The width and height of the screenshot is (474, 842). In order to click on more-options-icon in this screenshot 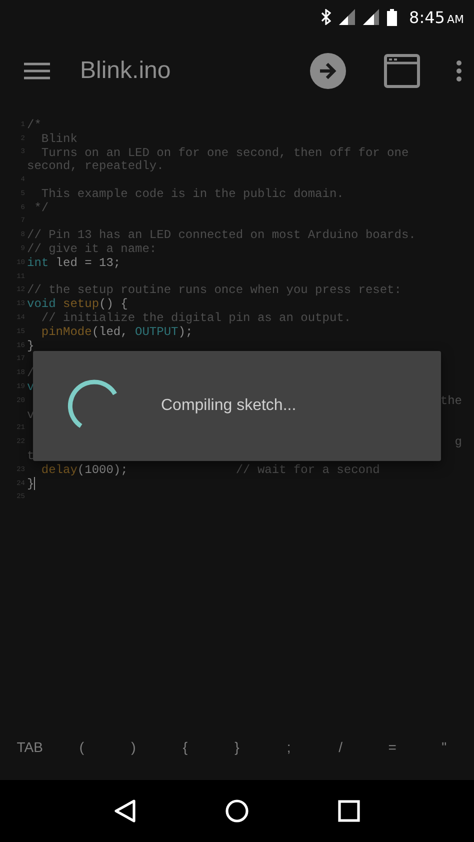, I will do `click(459, 71)`.